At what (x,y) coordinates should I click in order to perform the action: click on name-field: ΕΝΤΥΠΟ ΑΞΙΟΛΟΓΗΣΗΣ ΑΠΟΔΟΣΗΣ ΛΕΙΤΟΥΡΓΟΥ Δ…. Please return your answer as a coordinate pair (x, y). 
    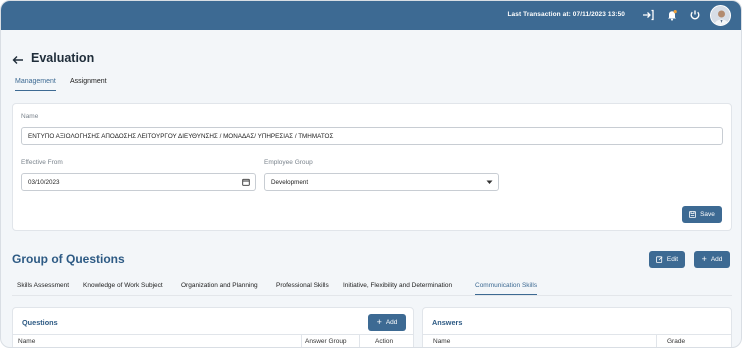
    Looking at the image, I should click on (372, 136).